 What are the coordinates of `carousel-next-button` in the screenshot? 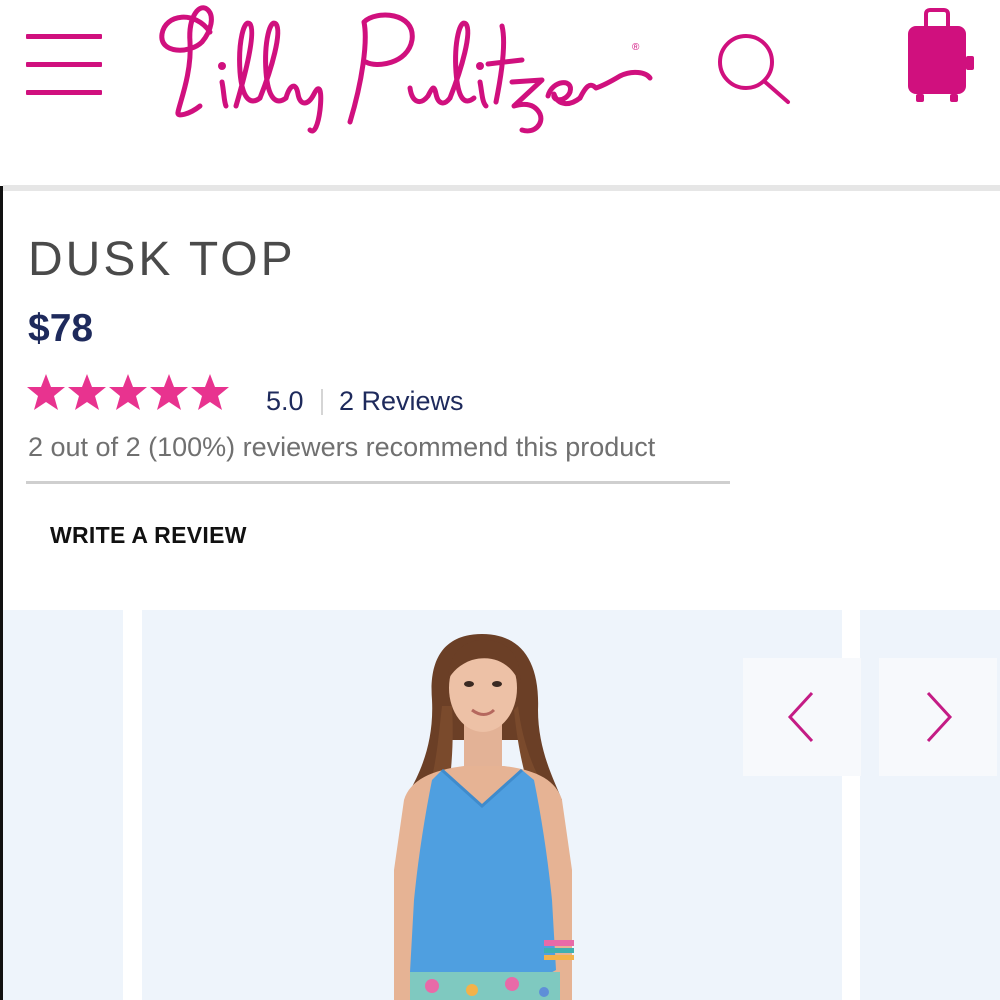 It's located at (938, 717).